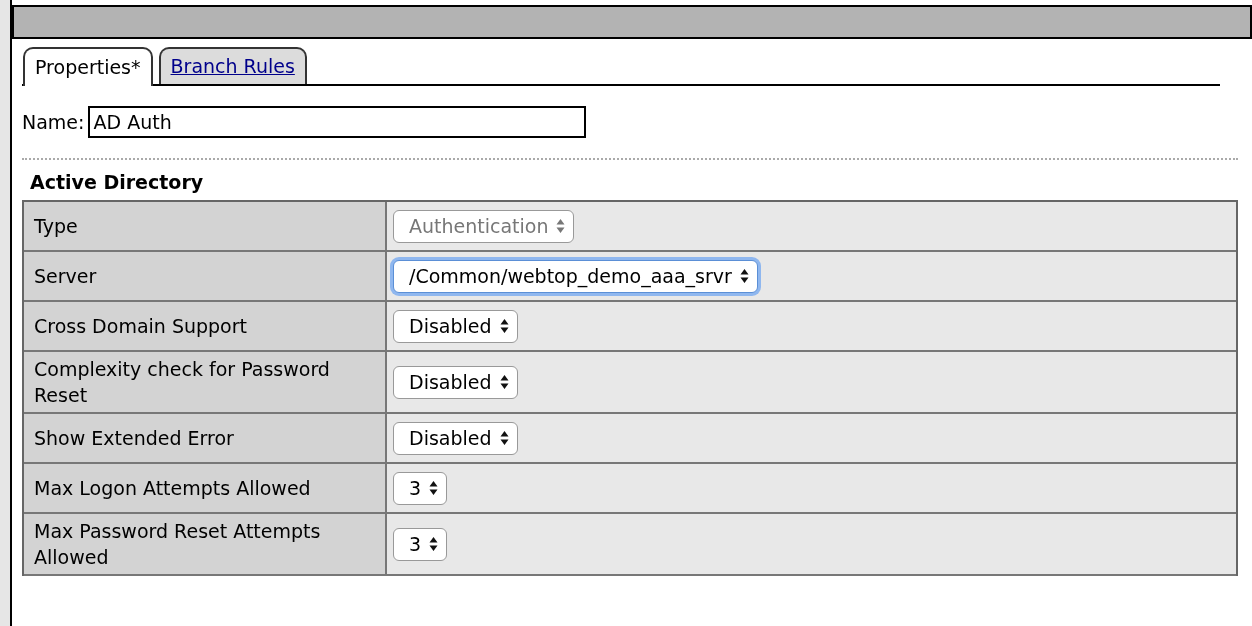 This screenshot has height=626, width=1252. Describe the element at coordinates (56, 226) in the screenshot. I see `field-label: Type` at that location.